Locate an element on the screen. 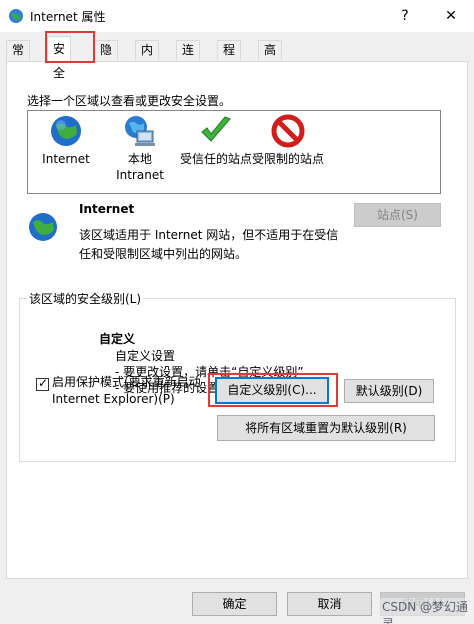 The height and width of the screenshot is (624, 474). zone-internet: Internet is located at coordinates (66, 140).